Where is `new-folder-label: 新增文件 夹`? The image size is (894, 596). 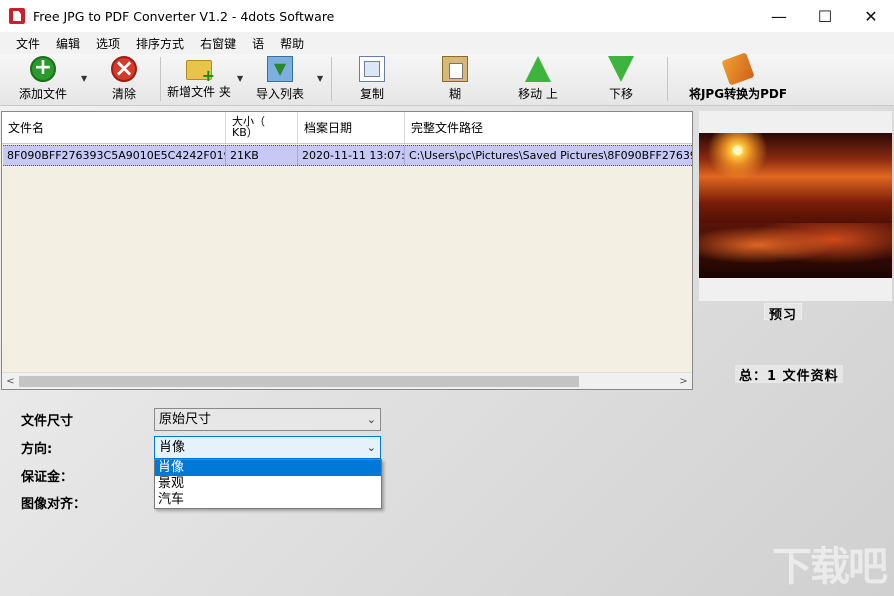 new-folder-label: 新增文件 夹 is located at coordinates (199, 92).